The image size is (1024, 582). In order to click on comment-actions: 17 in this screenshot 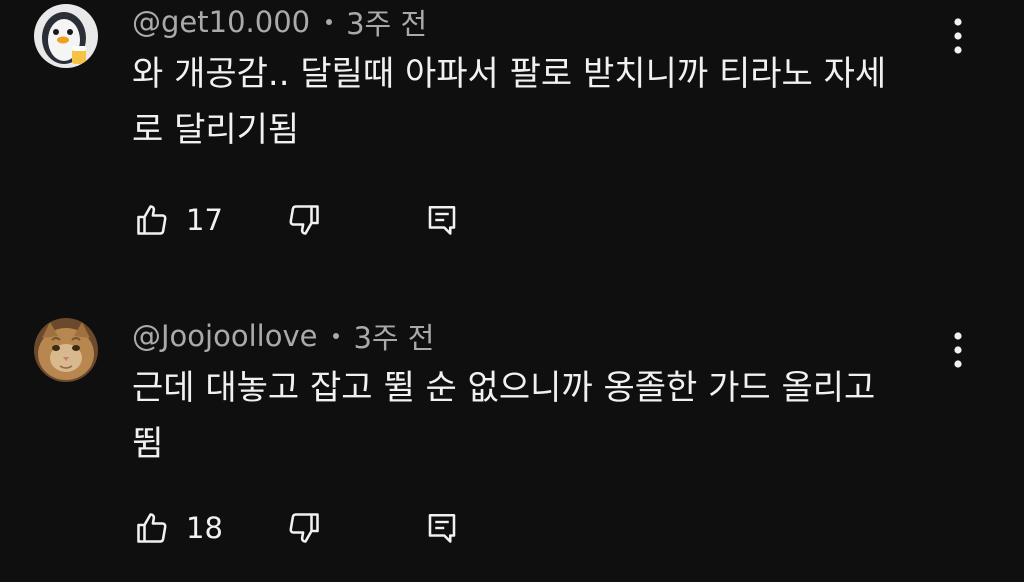, I will do `click(302, 220)`.